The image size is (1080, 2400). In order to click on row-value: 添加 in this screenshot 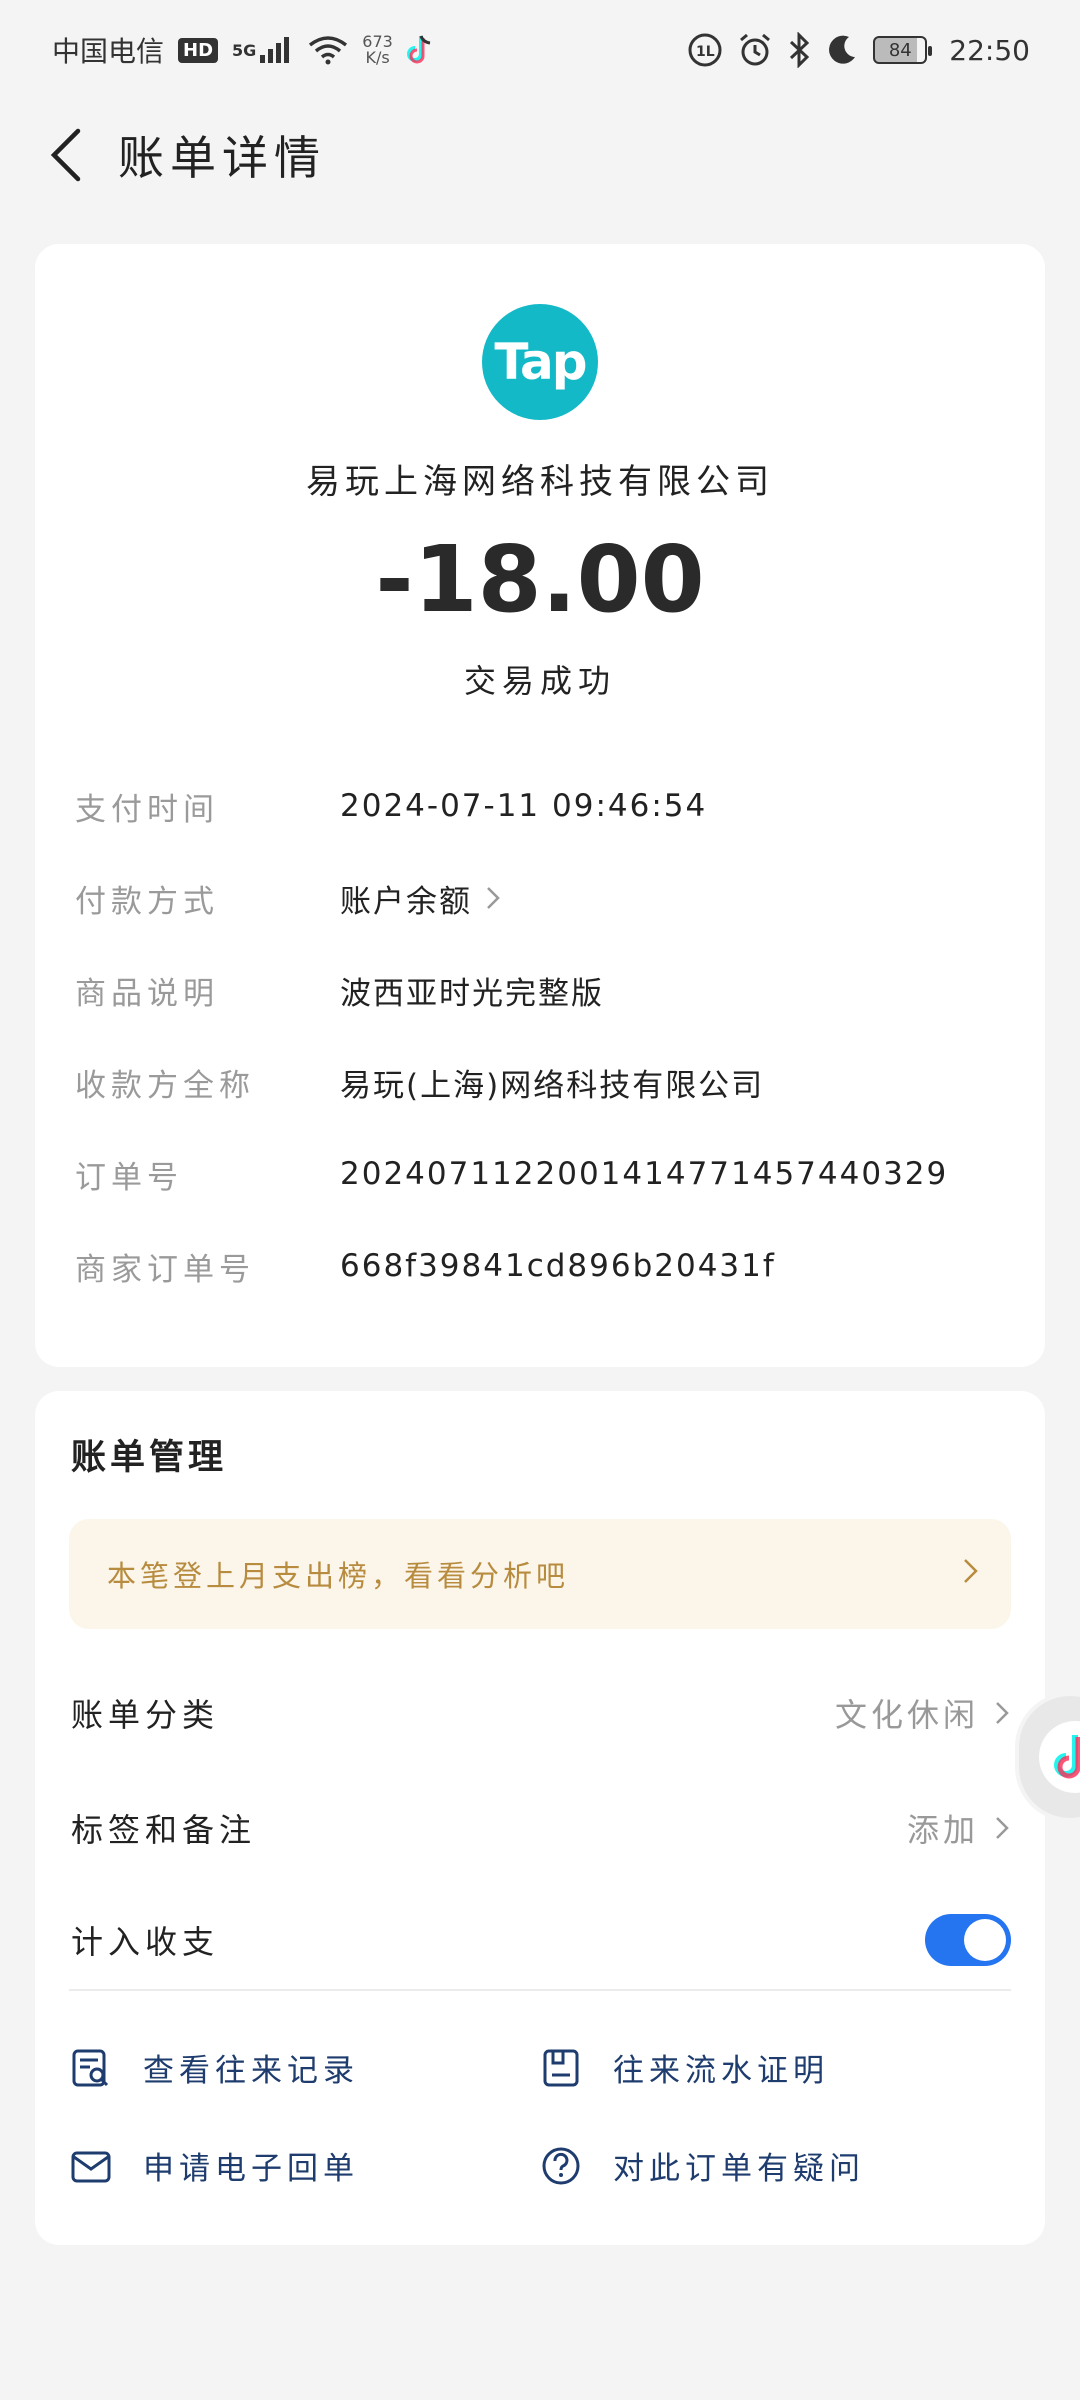, I will do `click(959, 1828)`.